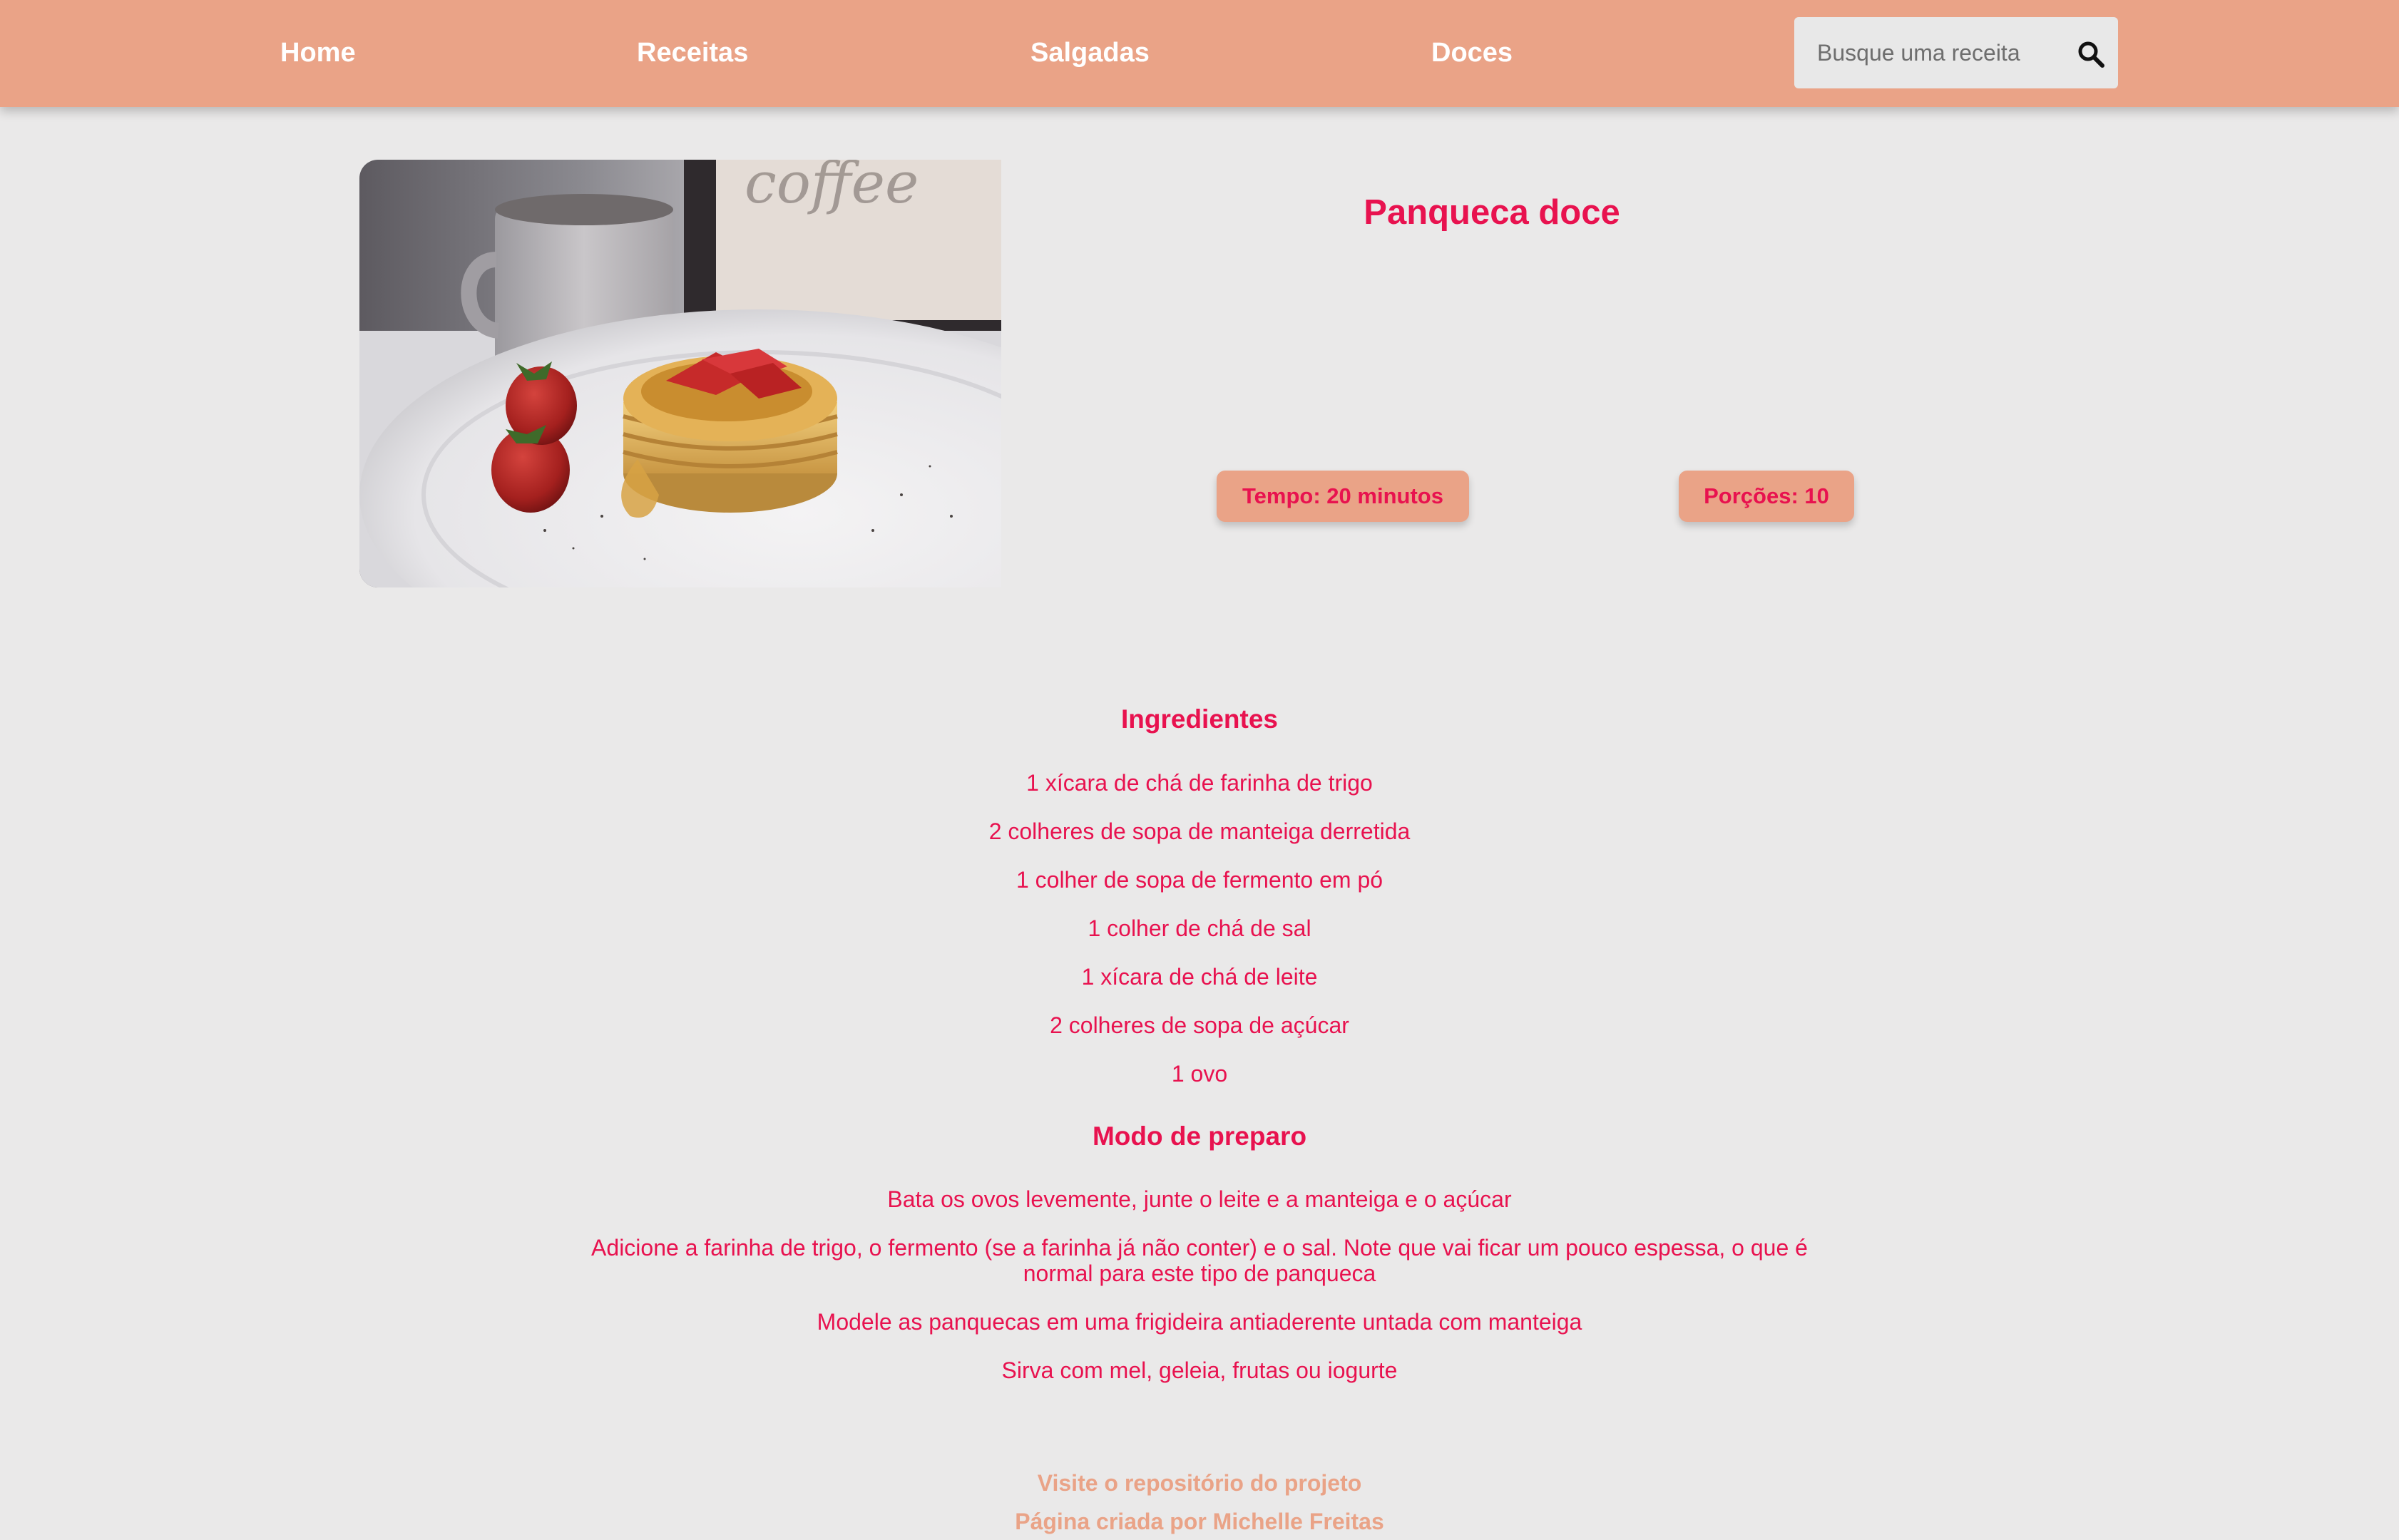 The height and width of the screenshot is (1540, 2399). I want to click on ingredient-item: 2 colheres de sopa de açúcar, so click(1199, 1025).